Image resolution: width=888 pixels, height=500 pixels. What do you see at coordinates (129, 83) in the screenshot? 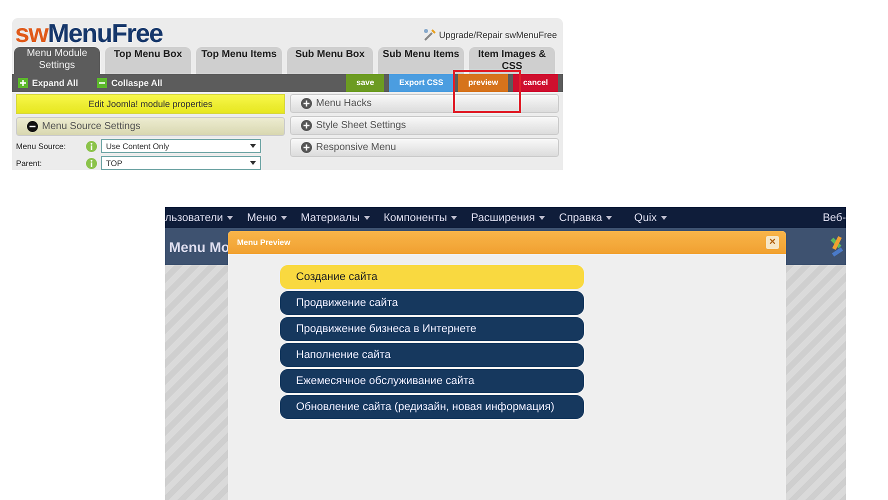
I see `collapse-all-button: Collaspe All` at bounding box center [129, 83].